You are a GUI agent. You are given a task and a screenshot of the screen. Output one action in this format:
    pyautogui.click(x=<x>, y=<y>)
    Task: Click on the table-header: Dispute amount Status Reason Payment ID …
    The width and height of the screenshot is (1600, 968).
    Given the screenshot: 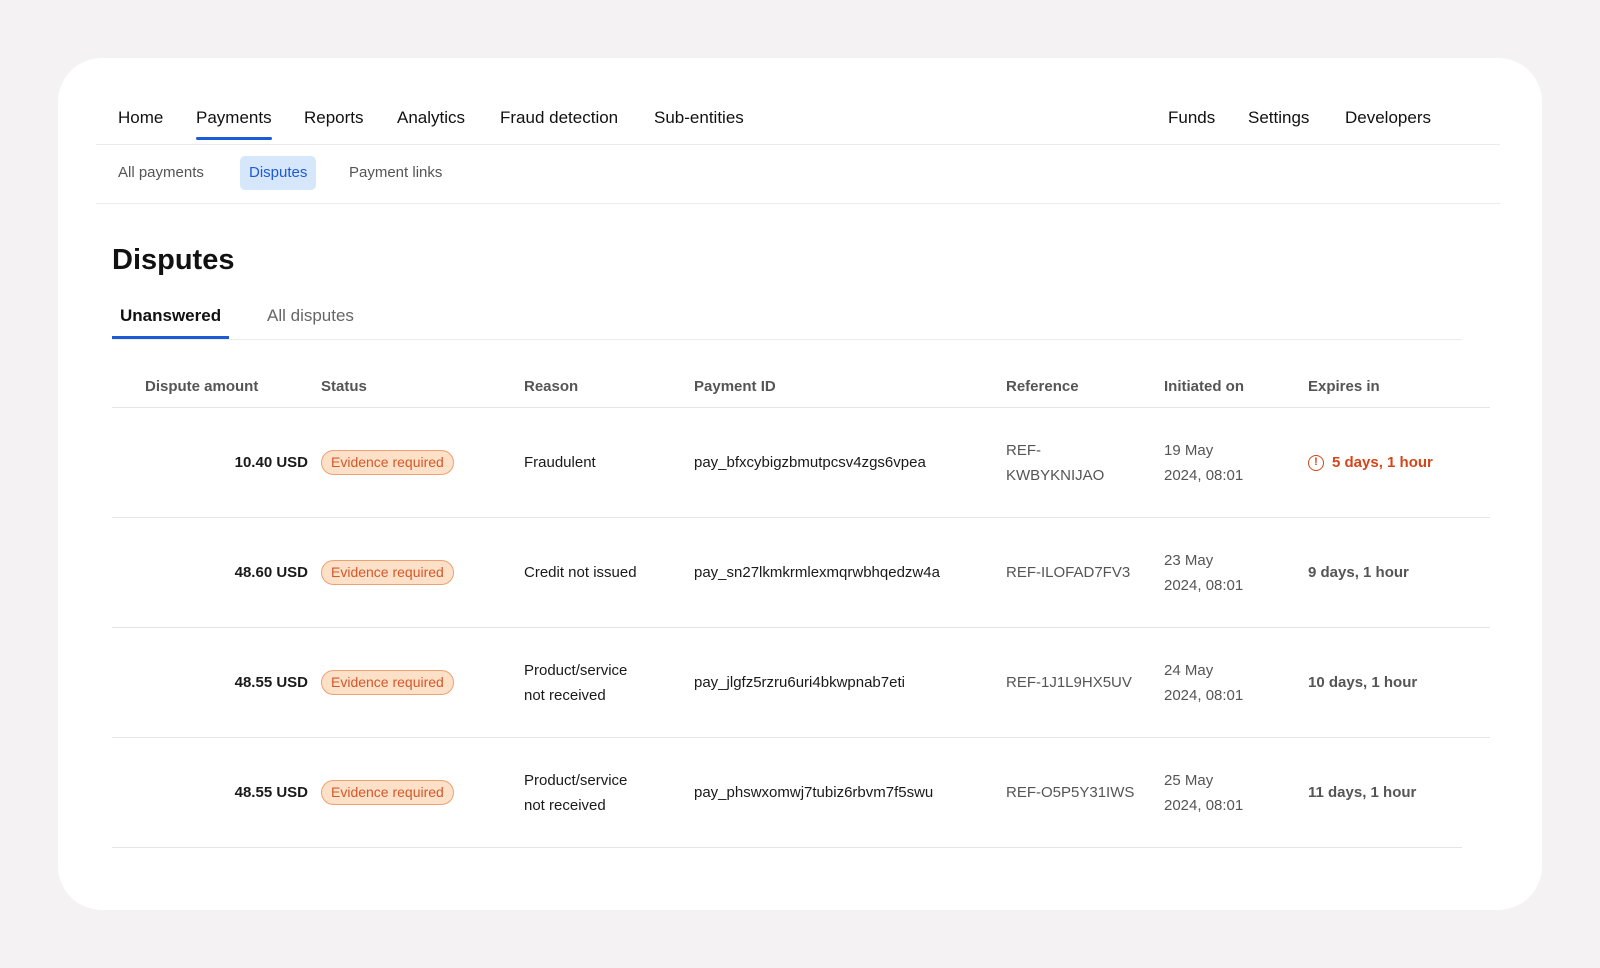 What is the action you would take?
    pyautogui.click(x=801, y=384)
    